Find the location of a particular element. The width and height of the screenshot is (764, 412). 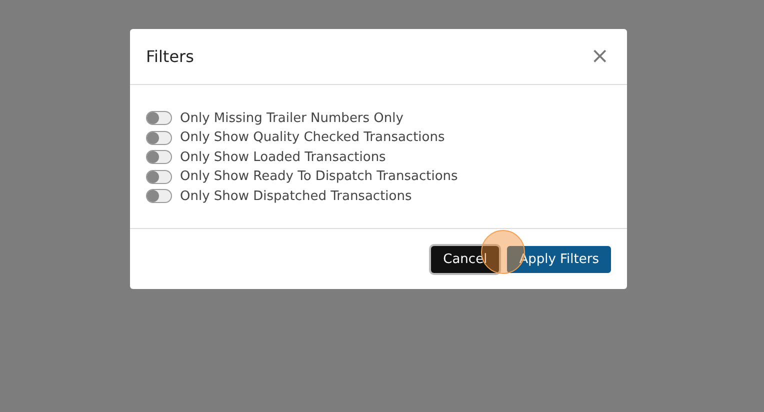

toggle-label: Only Missing Trailer Numbers Only is located at coordinates (292, 118).